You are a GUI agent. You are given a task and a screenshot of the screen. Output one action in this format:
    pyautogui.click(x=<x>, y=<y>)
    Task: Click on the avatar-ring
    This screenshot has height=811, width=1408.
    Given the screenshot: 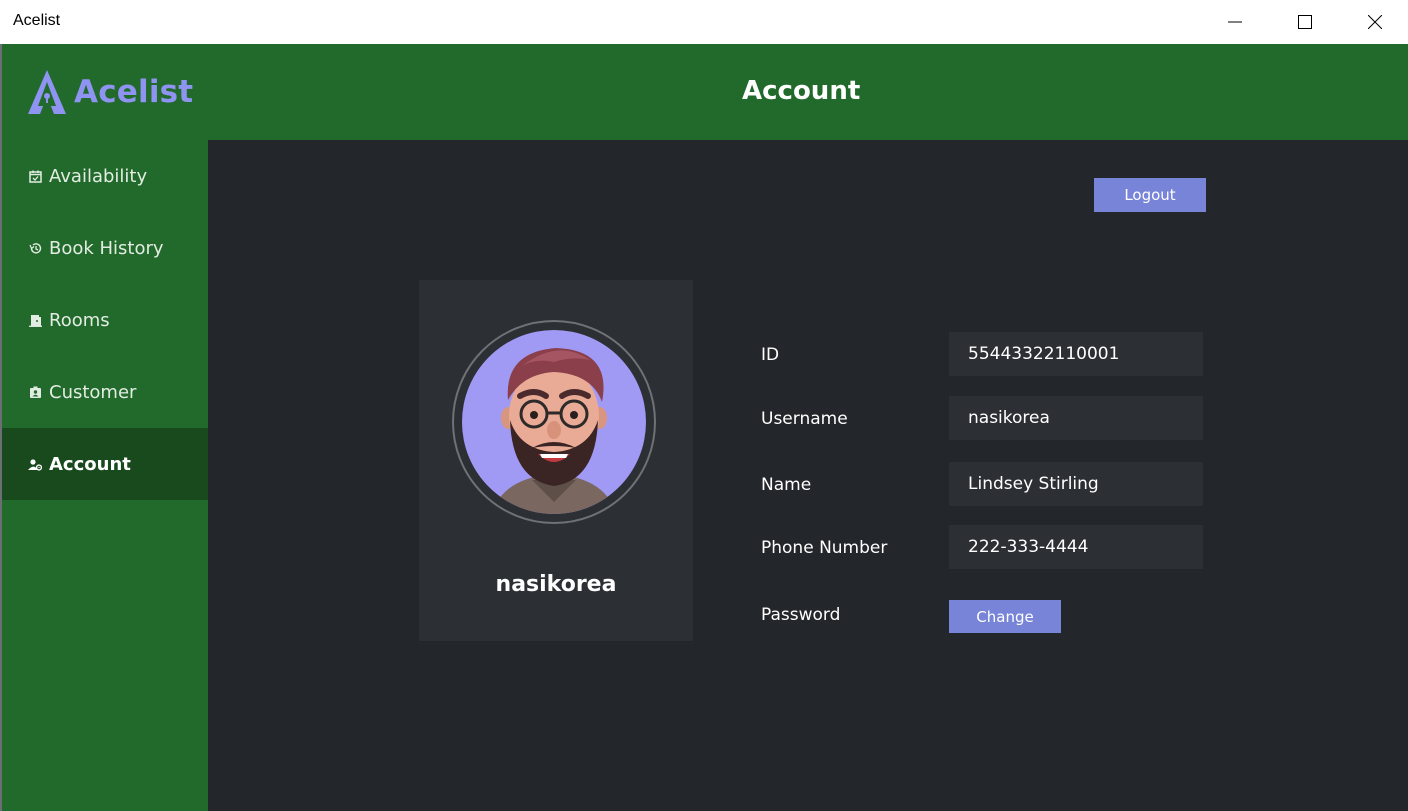 What is the action you would take?
    pyautogui.click(x=554, y=422)
    